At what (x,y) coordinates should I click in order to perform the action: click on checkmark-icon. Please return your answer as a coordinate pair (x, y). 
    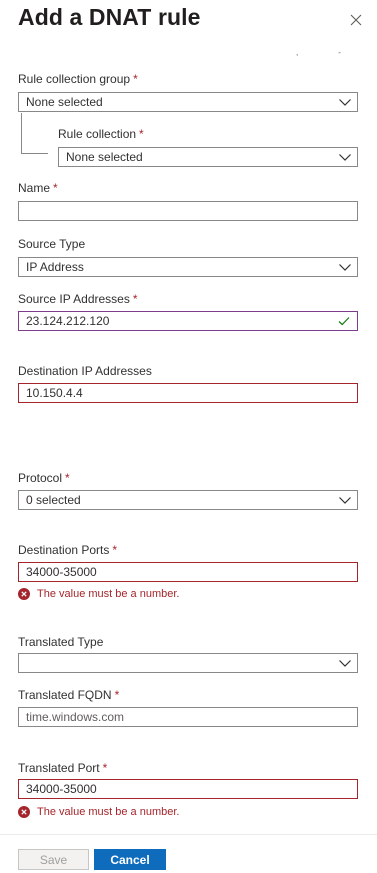
    Looking at the image, I should click on (344, 321).